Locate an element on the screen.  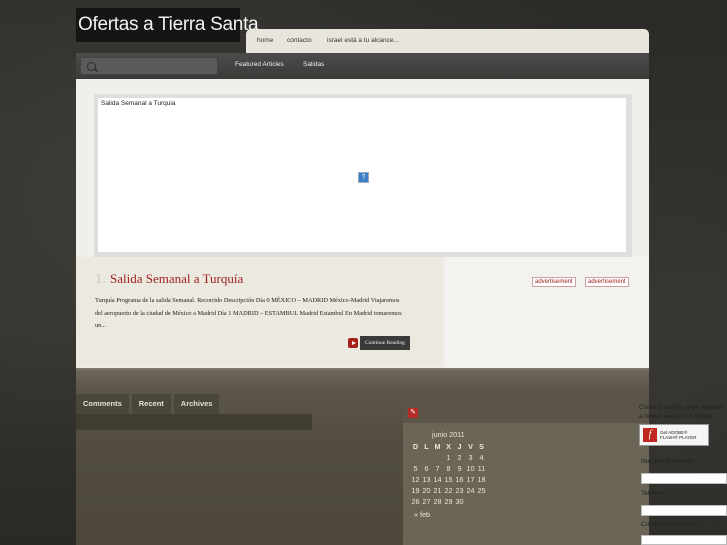
calendar-day: 8 is located at coordinates (448, 468).